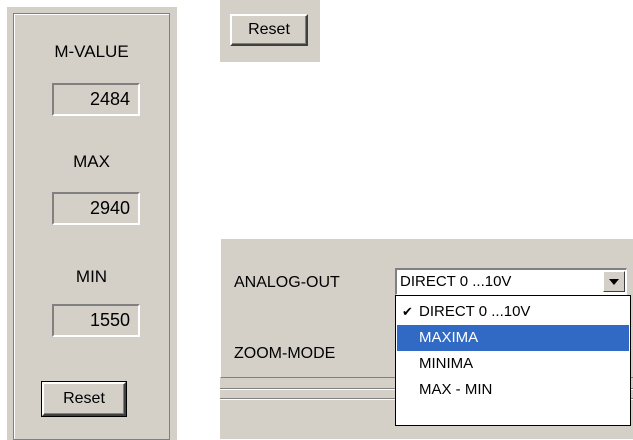  What do you see at coordinates (456, 281) in the screenshot?
I see `analog-out-value: DIRECT 0 ...10V` at bounding box center [456, 281].